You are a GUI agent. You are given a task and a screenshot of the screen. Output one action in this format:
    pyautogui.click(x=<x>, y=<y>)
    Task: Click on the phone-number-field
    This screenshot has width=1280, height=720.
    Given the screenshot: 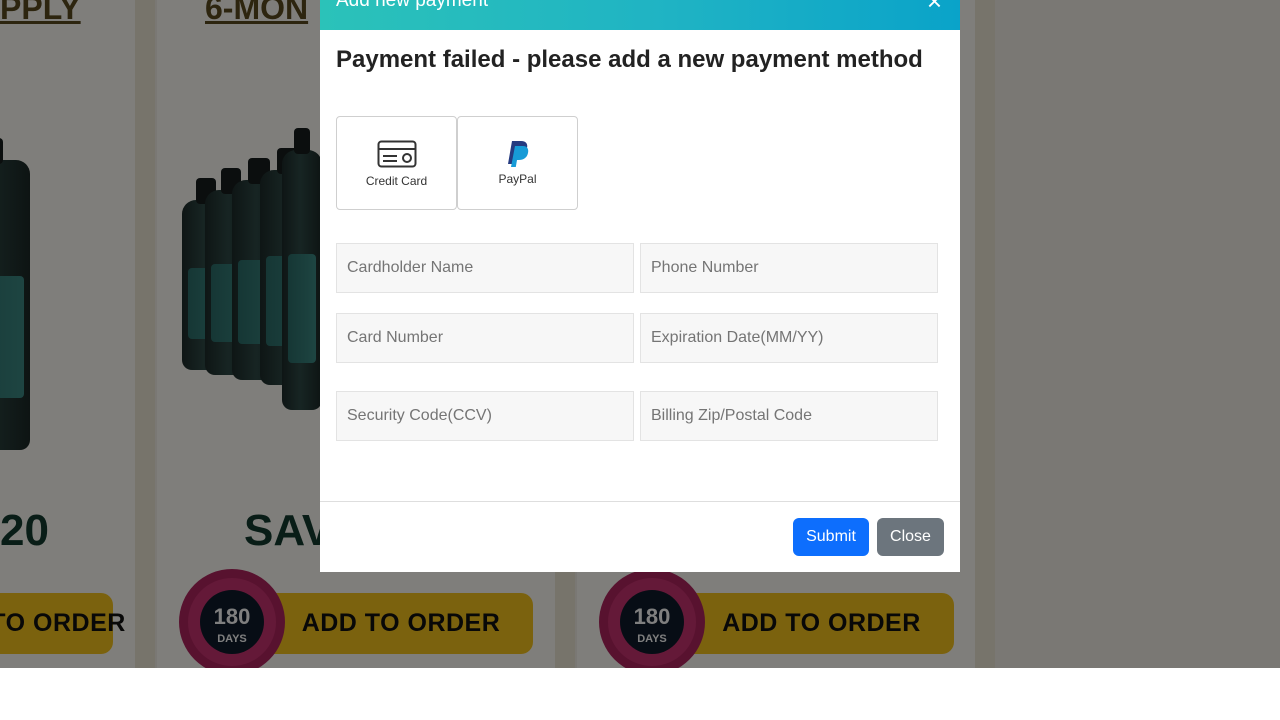 What is the action you would take?
    pyautogui.click(x=789, y=268)
    